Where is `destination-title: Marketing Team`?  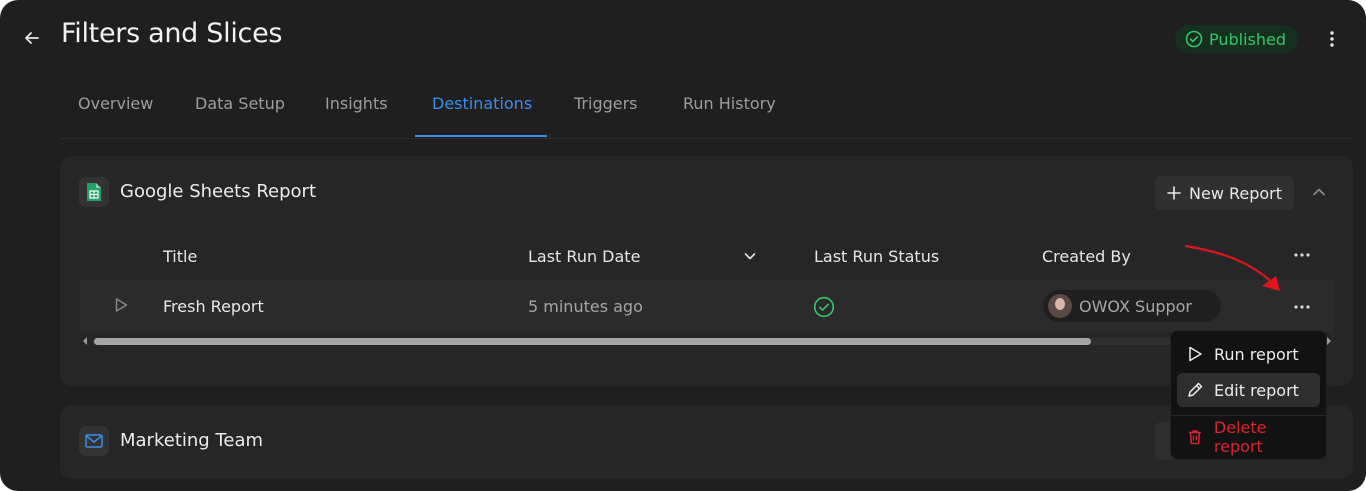
destination-title: Marketing Team is located at coordinates (192, 440).